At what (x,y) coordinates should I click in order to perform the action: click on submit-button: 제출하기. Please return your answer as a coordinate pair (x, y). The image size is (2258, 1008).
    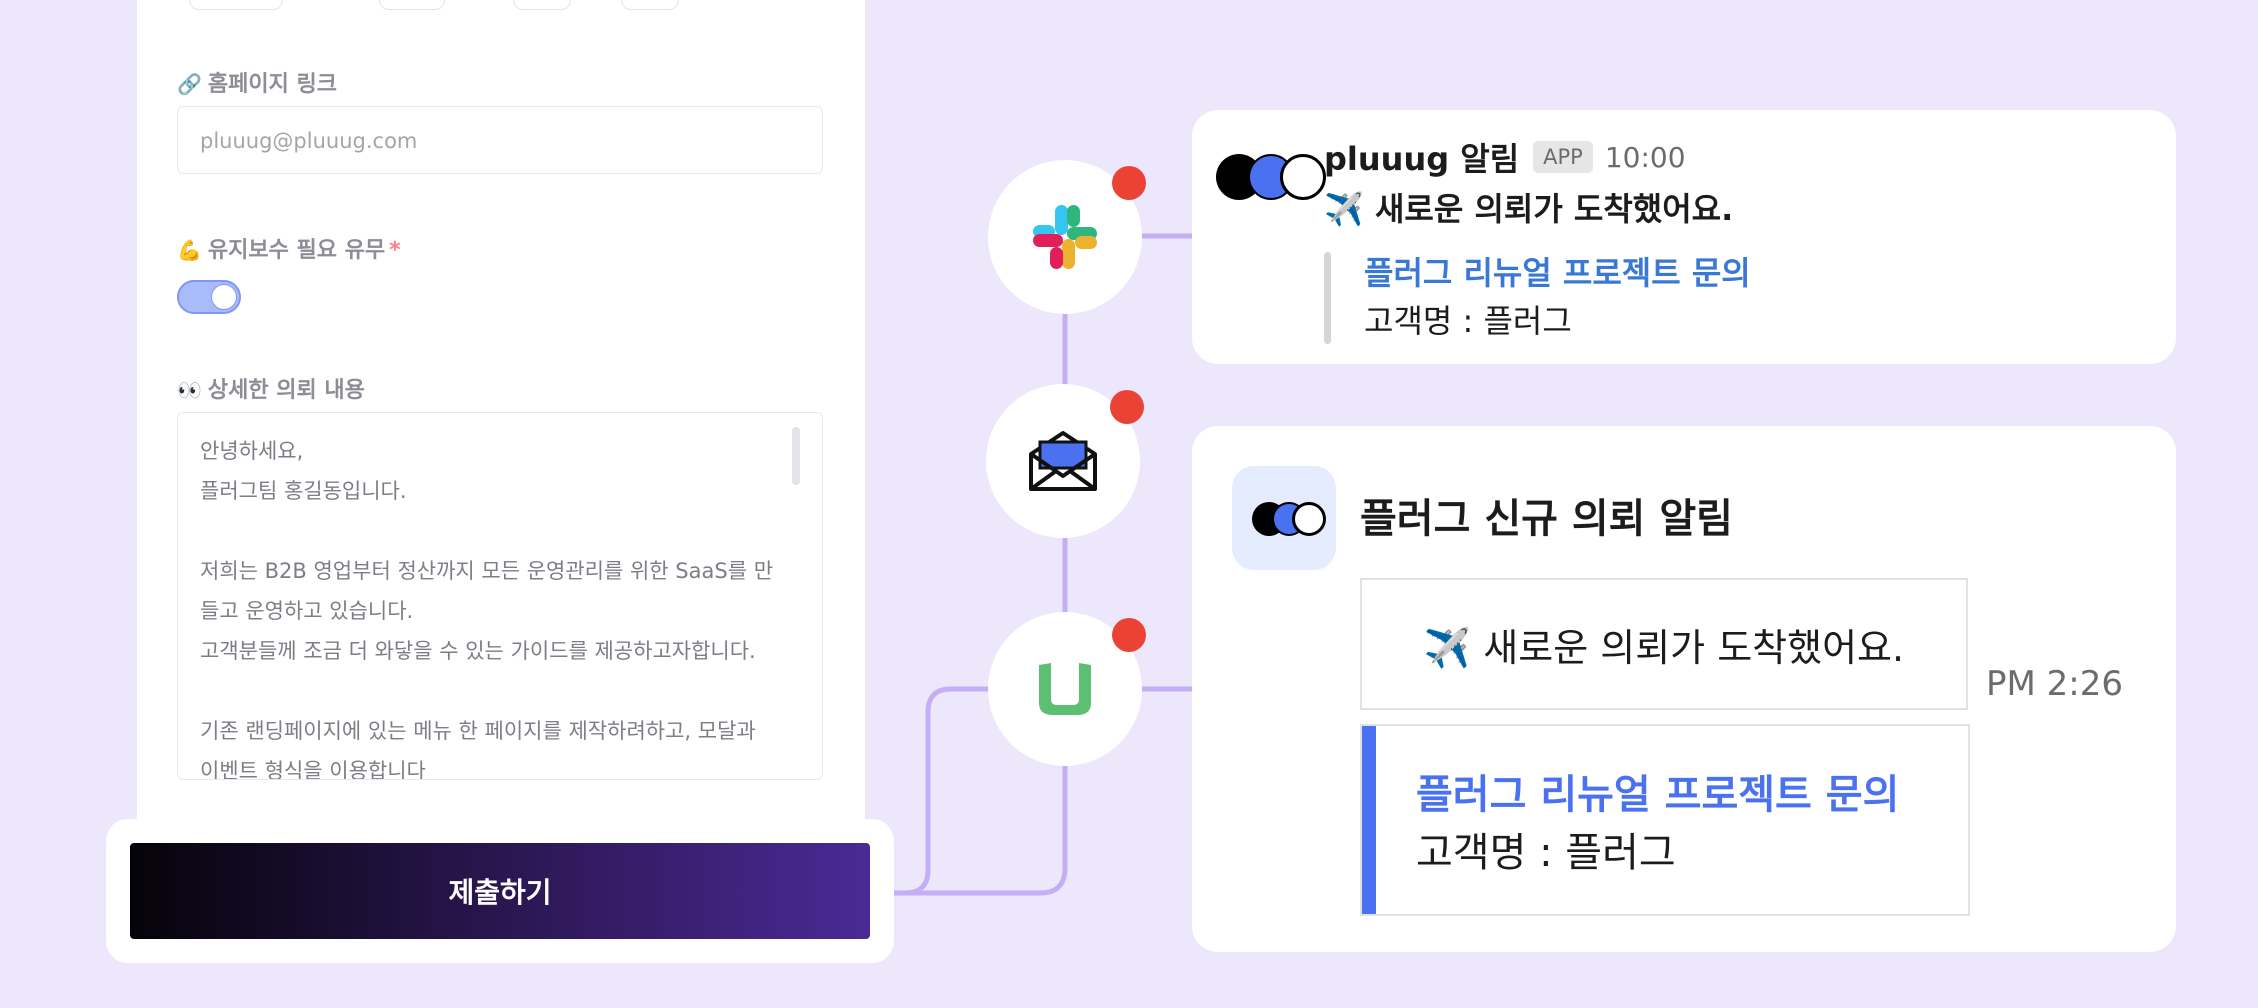
    Looking at the image, I should click on (500, 891).